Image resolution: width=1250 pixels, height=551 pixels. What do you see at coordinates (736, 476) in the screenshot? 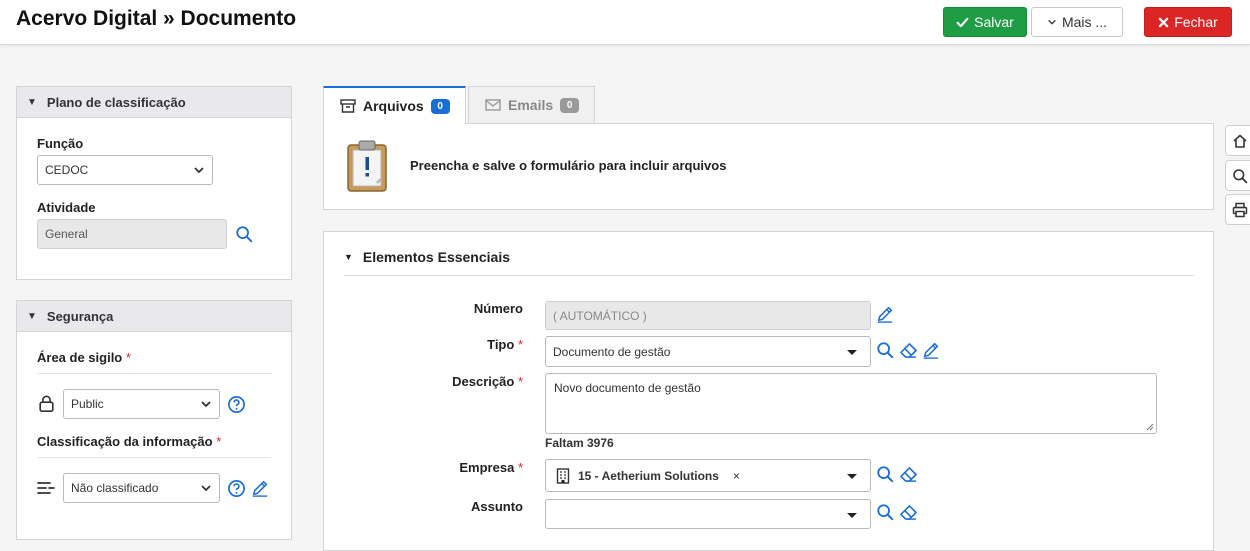
I see `empresa-remove-icon: ×` at bounding box center [736, 476].